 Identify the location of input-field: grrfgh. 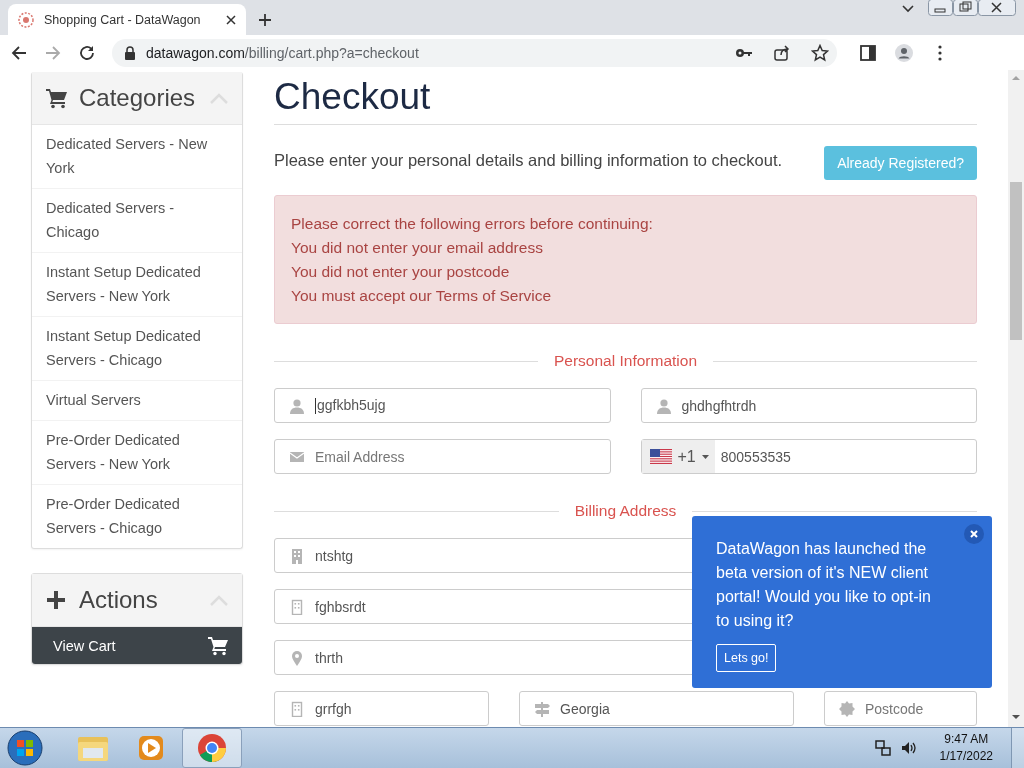
(381, 708).